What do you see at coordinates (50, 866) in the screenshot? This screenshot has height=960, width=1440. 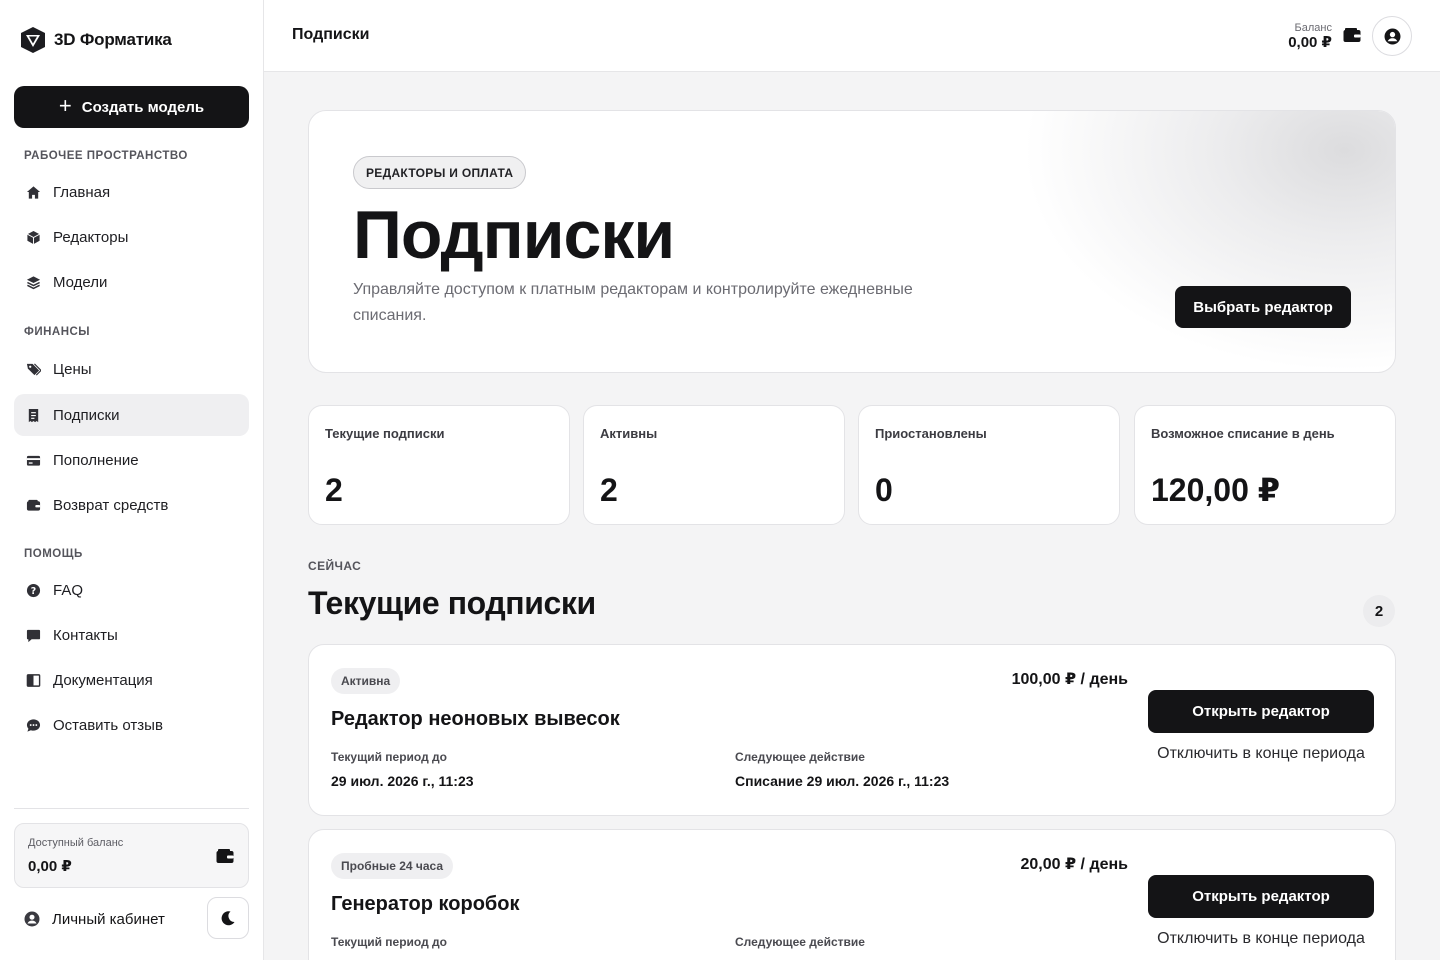 I see `available-balance-value: 0,00 ₽` at bounding box center [50, 866].